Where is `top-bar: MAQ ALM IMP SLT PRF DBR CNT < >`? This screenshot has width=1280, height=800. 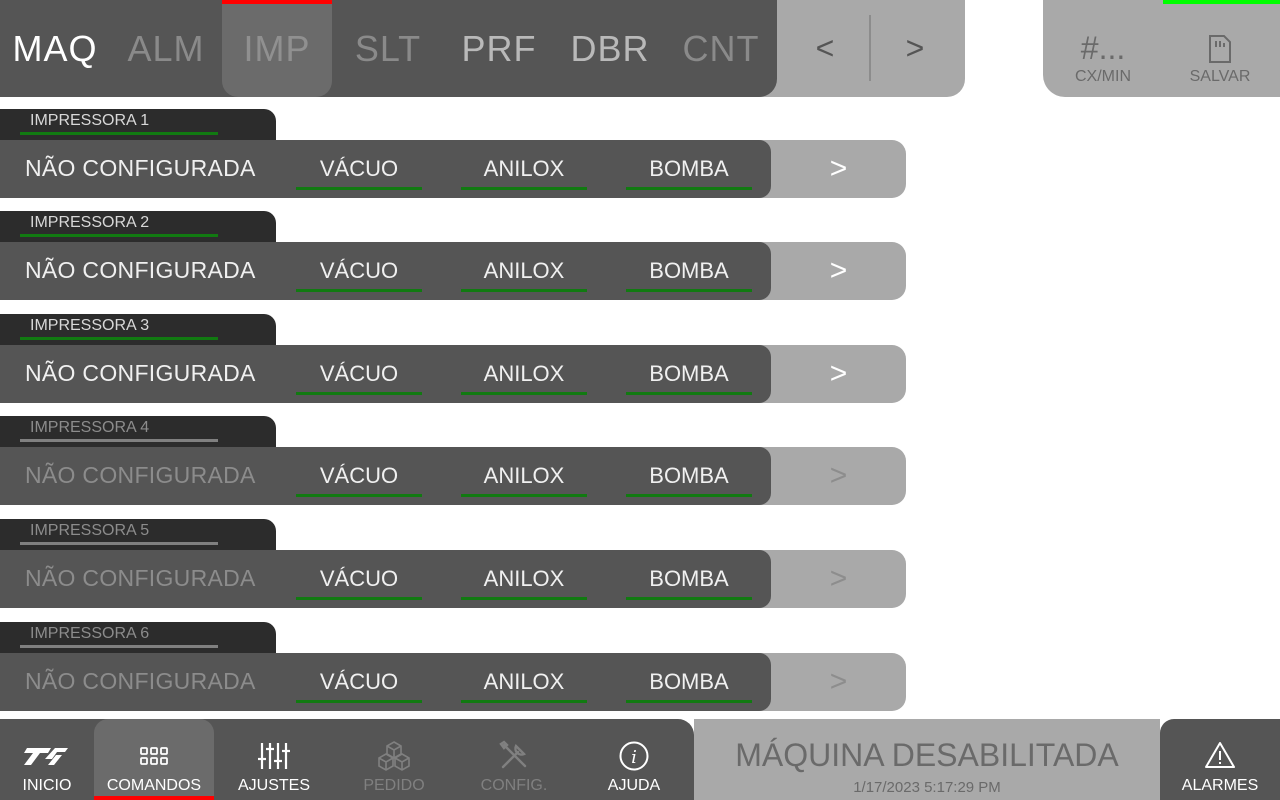
top-bar: MAQ ALM IMP SLT PRF DBR CNT < > is located at coordinates (482, 48).